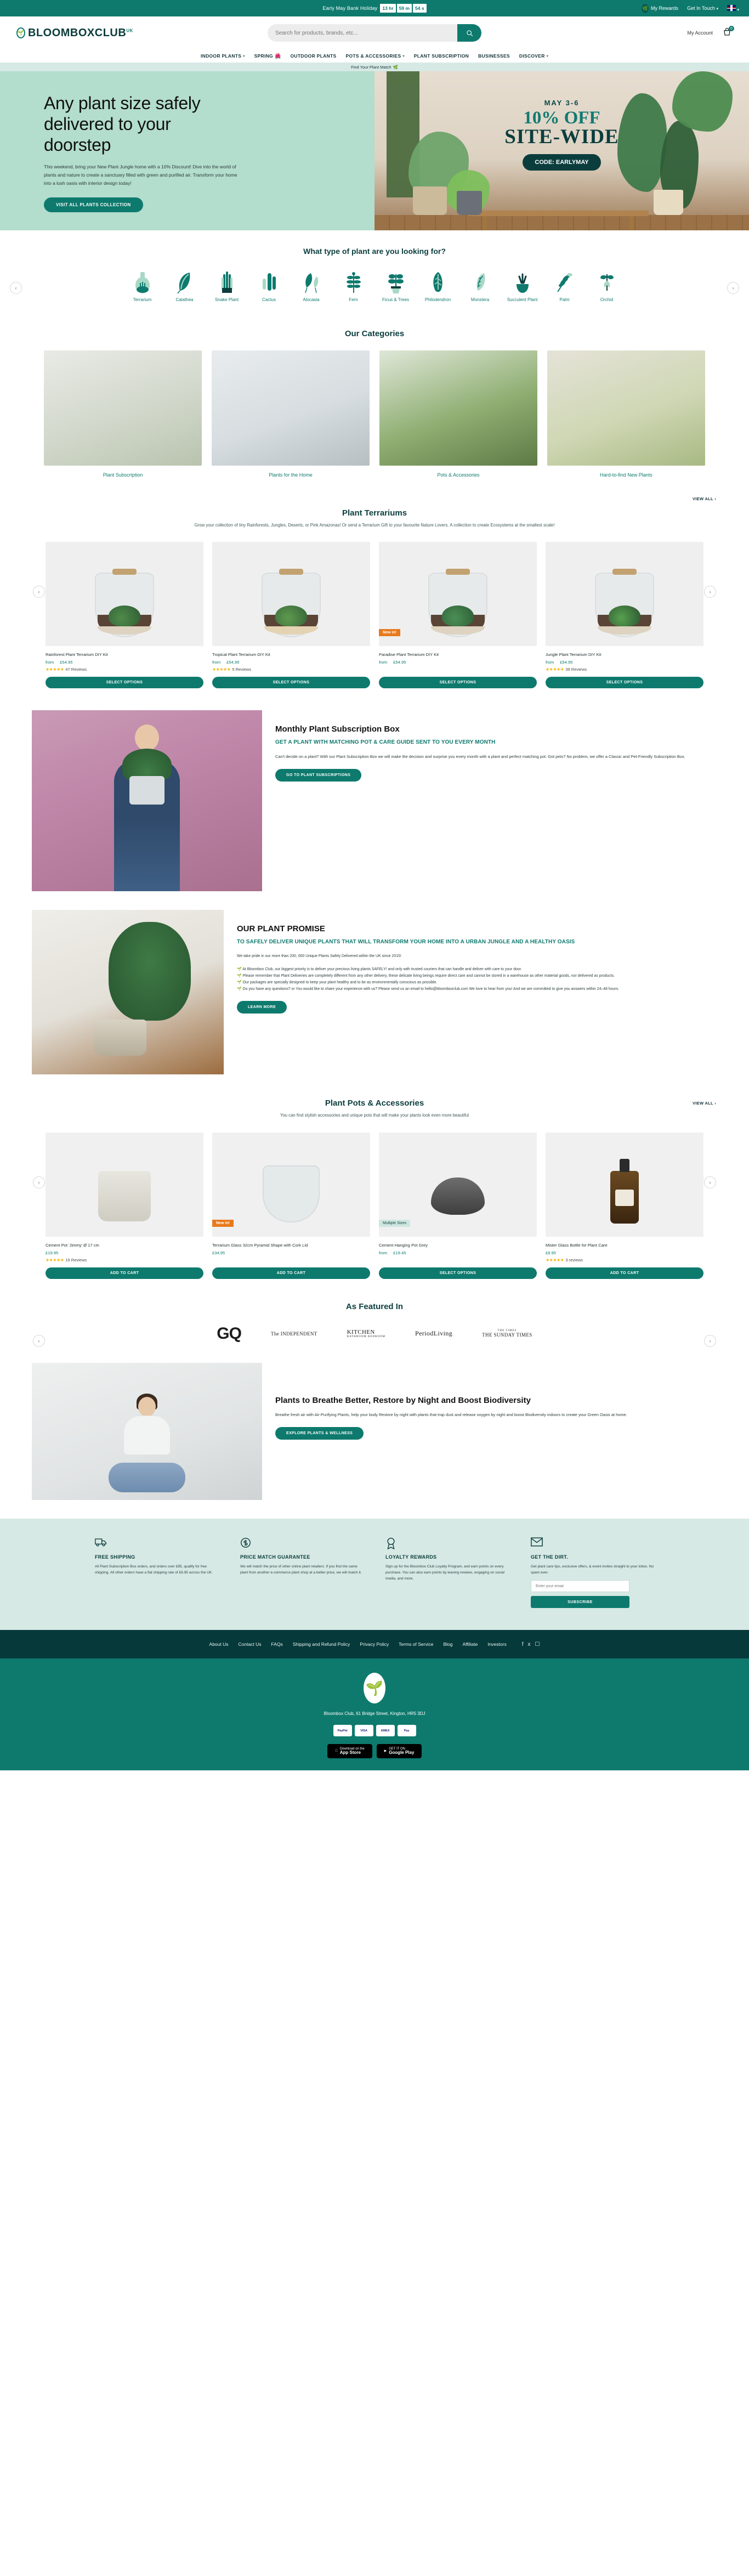  What do you see at coordinates (374, 56) in the screenshot?
I see `nav-item-pots-accessories: POTS & ACCESSORIES ▾` at bounding box center [374, 56].